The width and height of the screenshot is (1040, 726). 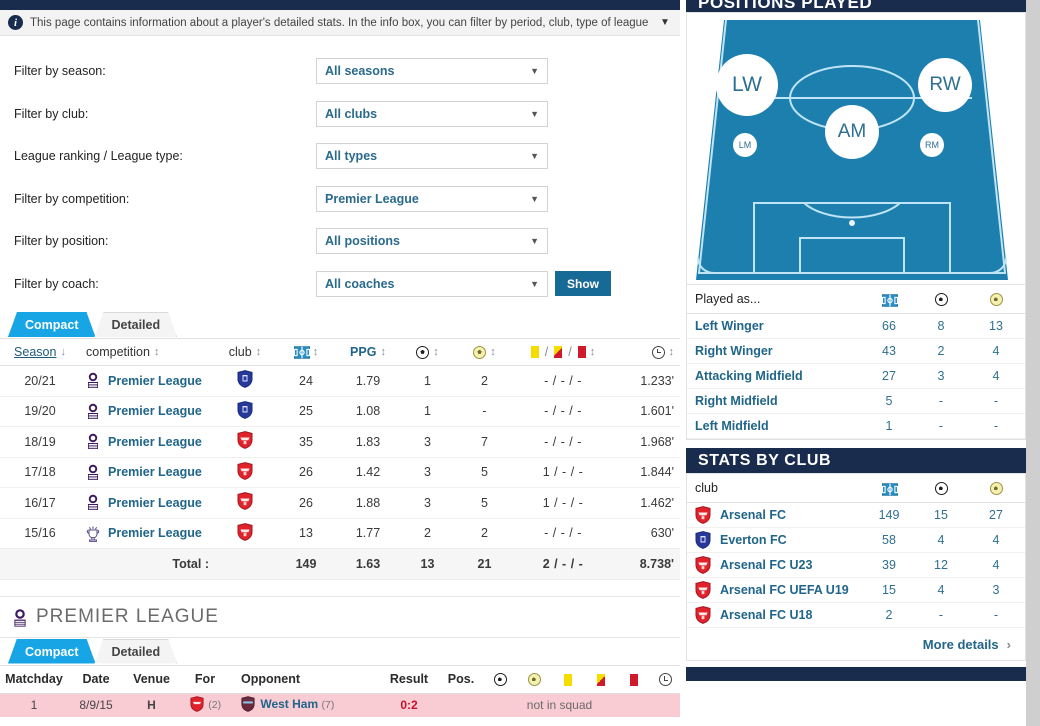 I want to click on position-select: All positions ▼, so click(x=432, y=241).